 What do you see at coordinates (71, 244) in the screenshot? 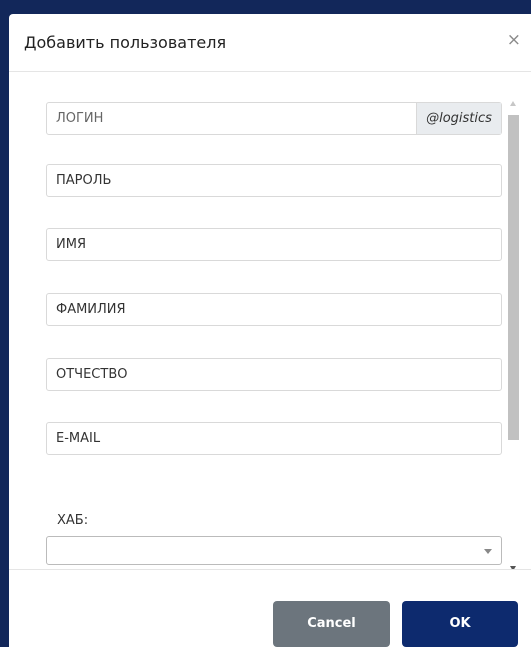
I see `first-name-placeholder: ИМЯ` at bounding box center [71, 244].